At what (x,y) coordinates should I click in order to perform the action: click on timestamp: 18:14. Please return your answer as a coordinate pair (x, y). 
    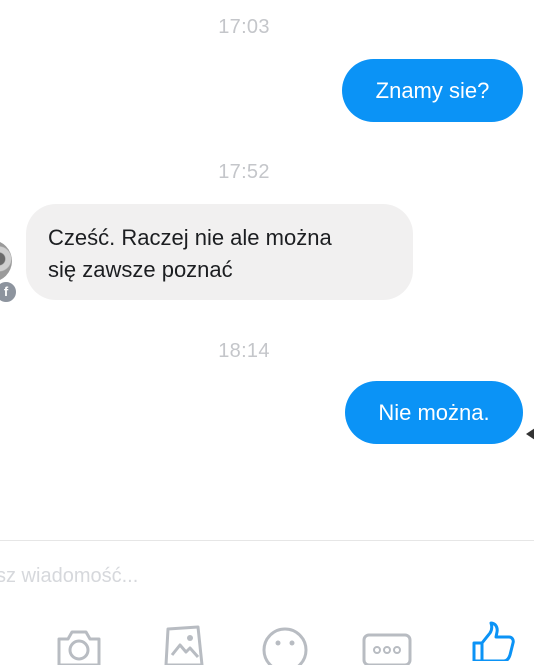
    Looking at the image, I should click on (244, 351).